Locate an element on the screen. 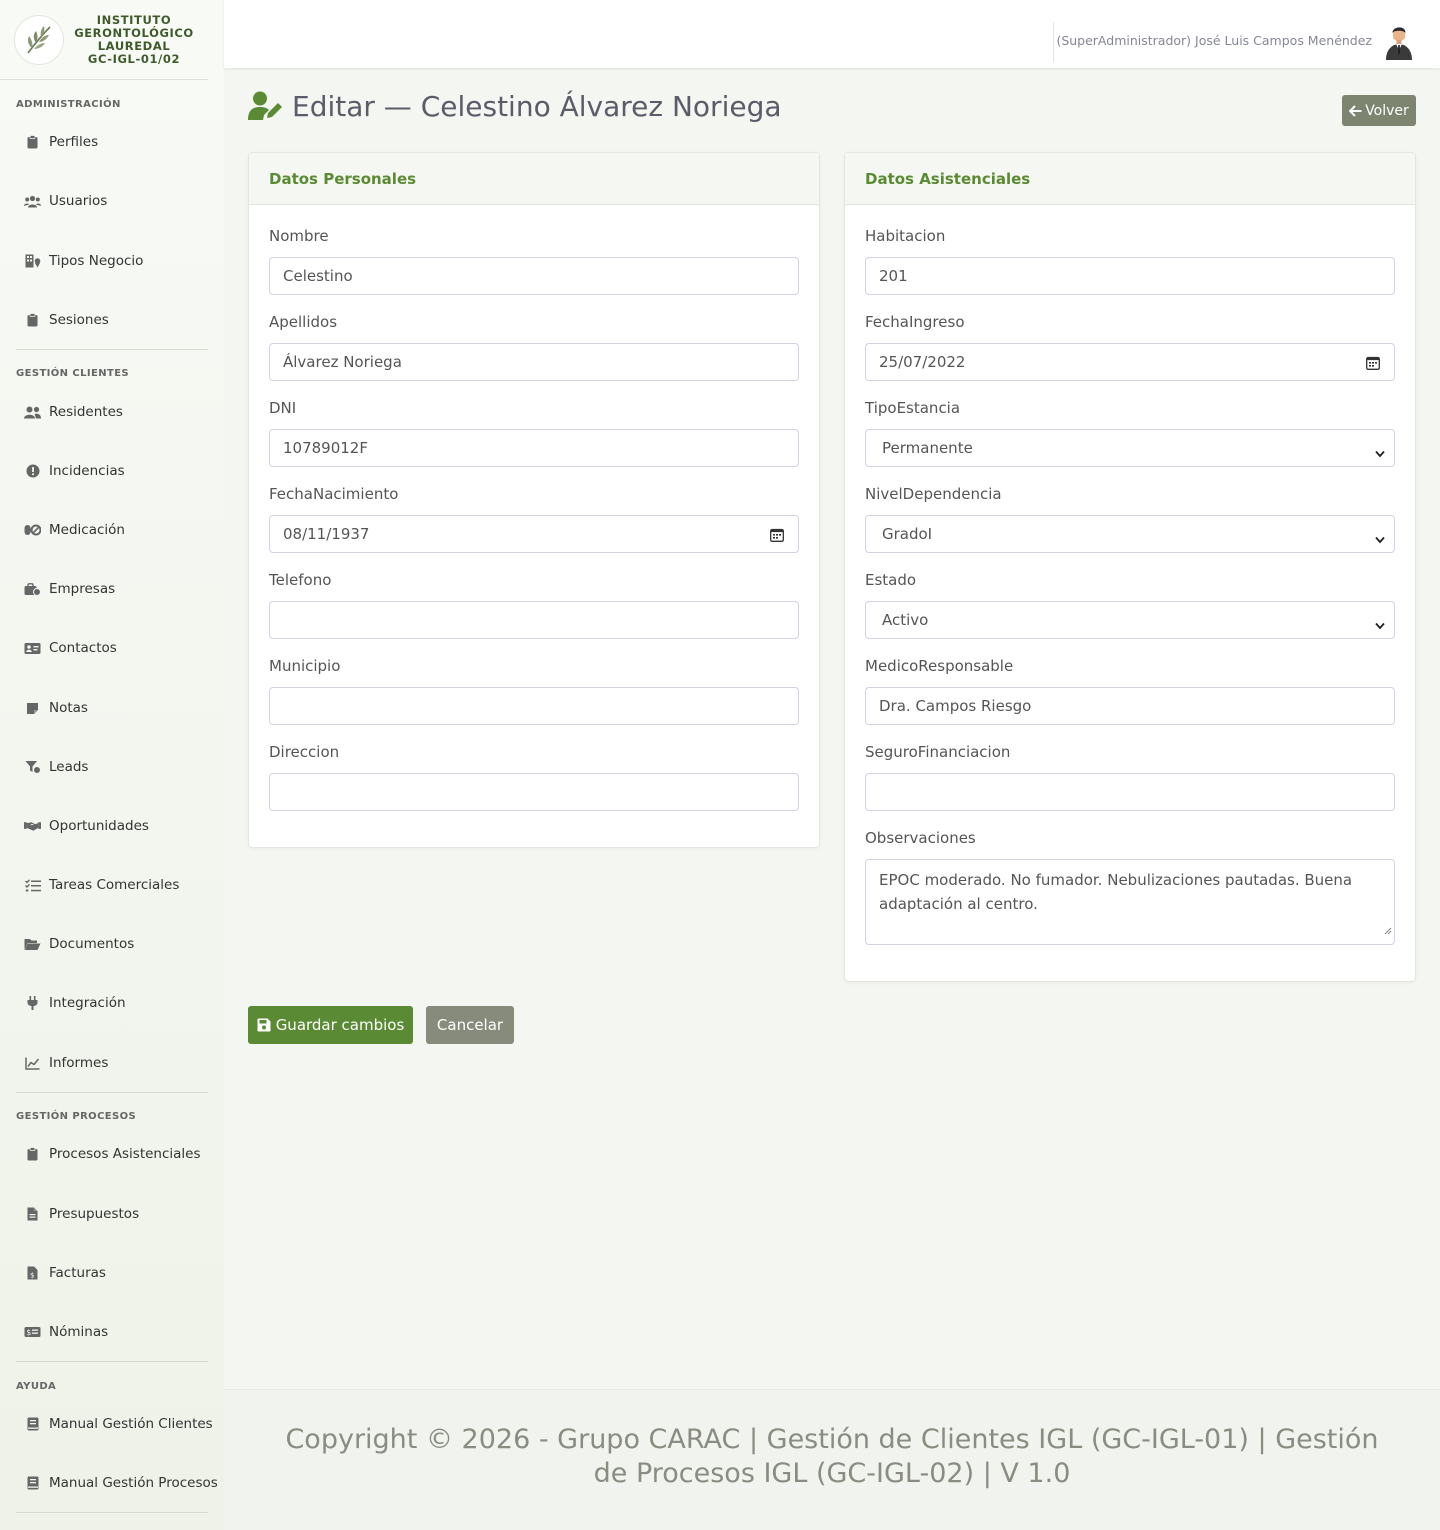 This screenshot has width=1440, height=1530. sidebar-item-medicacion: Medicación is located at coordinates (74, 530).